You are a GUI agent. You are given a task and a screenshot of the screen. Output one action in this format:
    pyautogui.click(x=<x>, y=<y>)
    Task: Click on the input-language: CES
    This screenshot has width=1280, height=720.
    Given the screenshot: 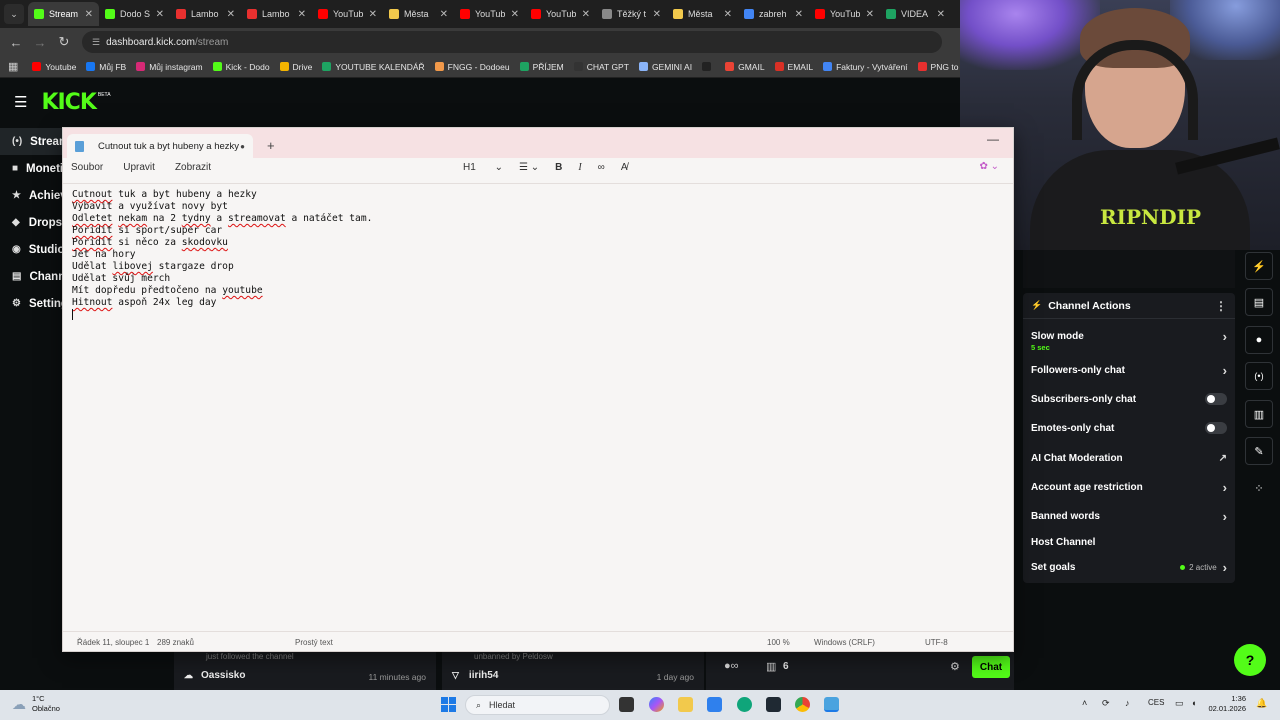 What is the action you would take?
    pyautogui.click(x=1156, y=702)
    